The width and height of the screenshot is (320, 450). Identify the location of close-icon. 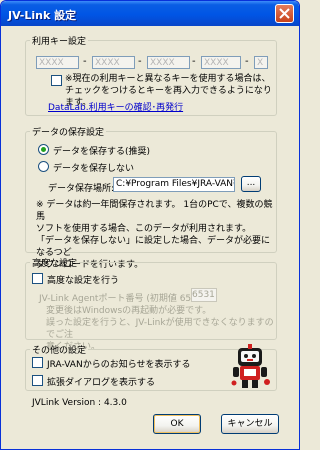
(284, 13).